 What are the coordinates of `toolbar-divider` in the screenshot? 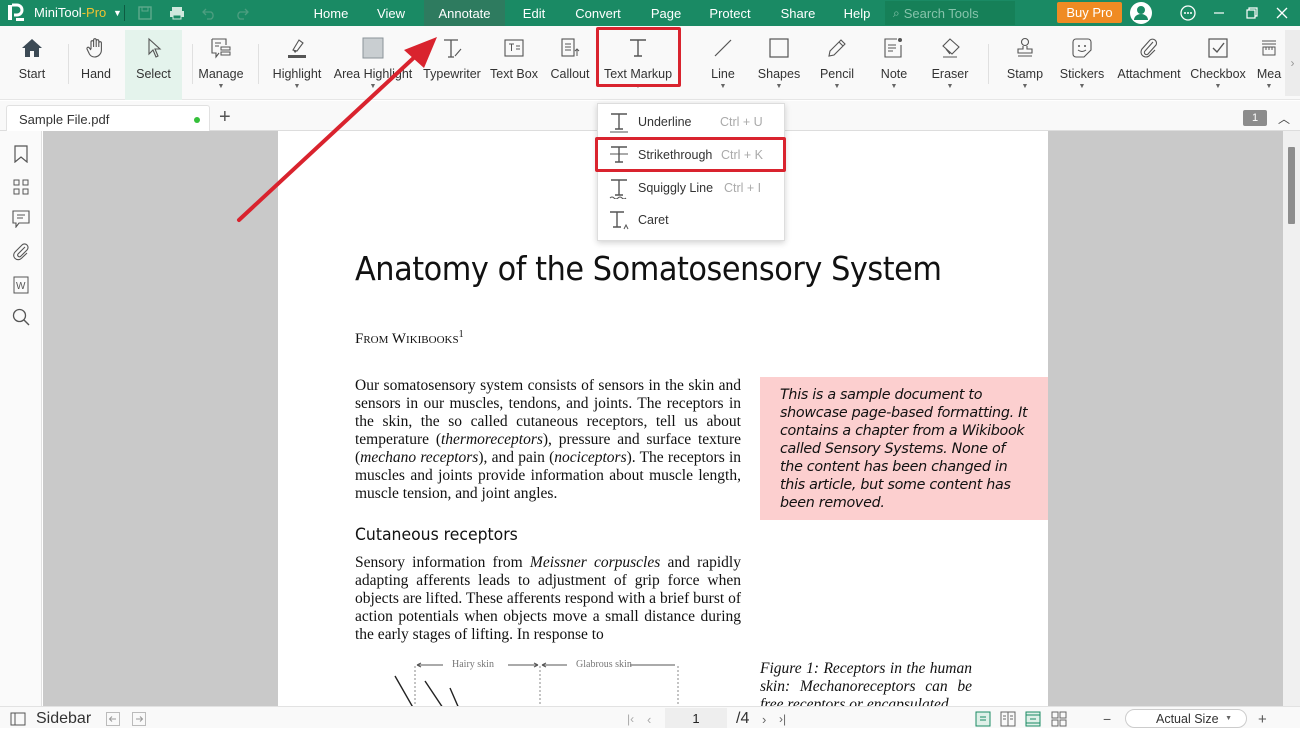 It's located at (258, 64).